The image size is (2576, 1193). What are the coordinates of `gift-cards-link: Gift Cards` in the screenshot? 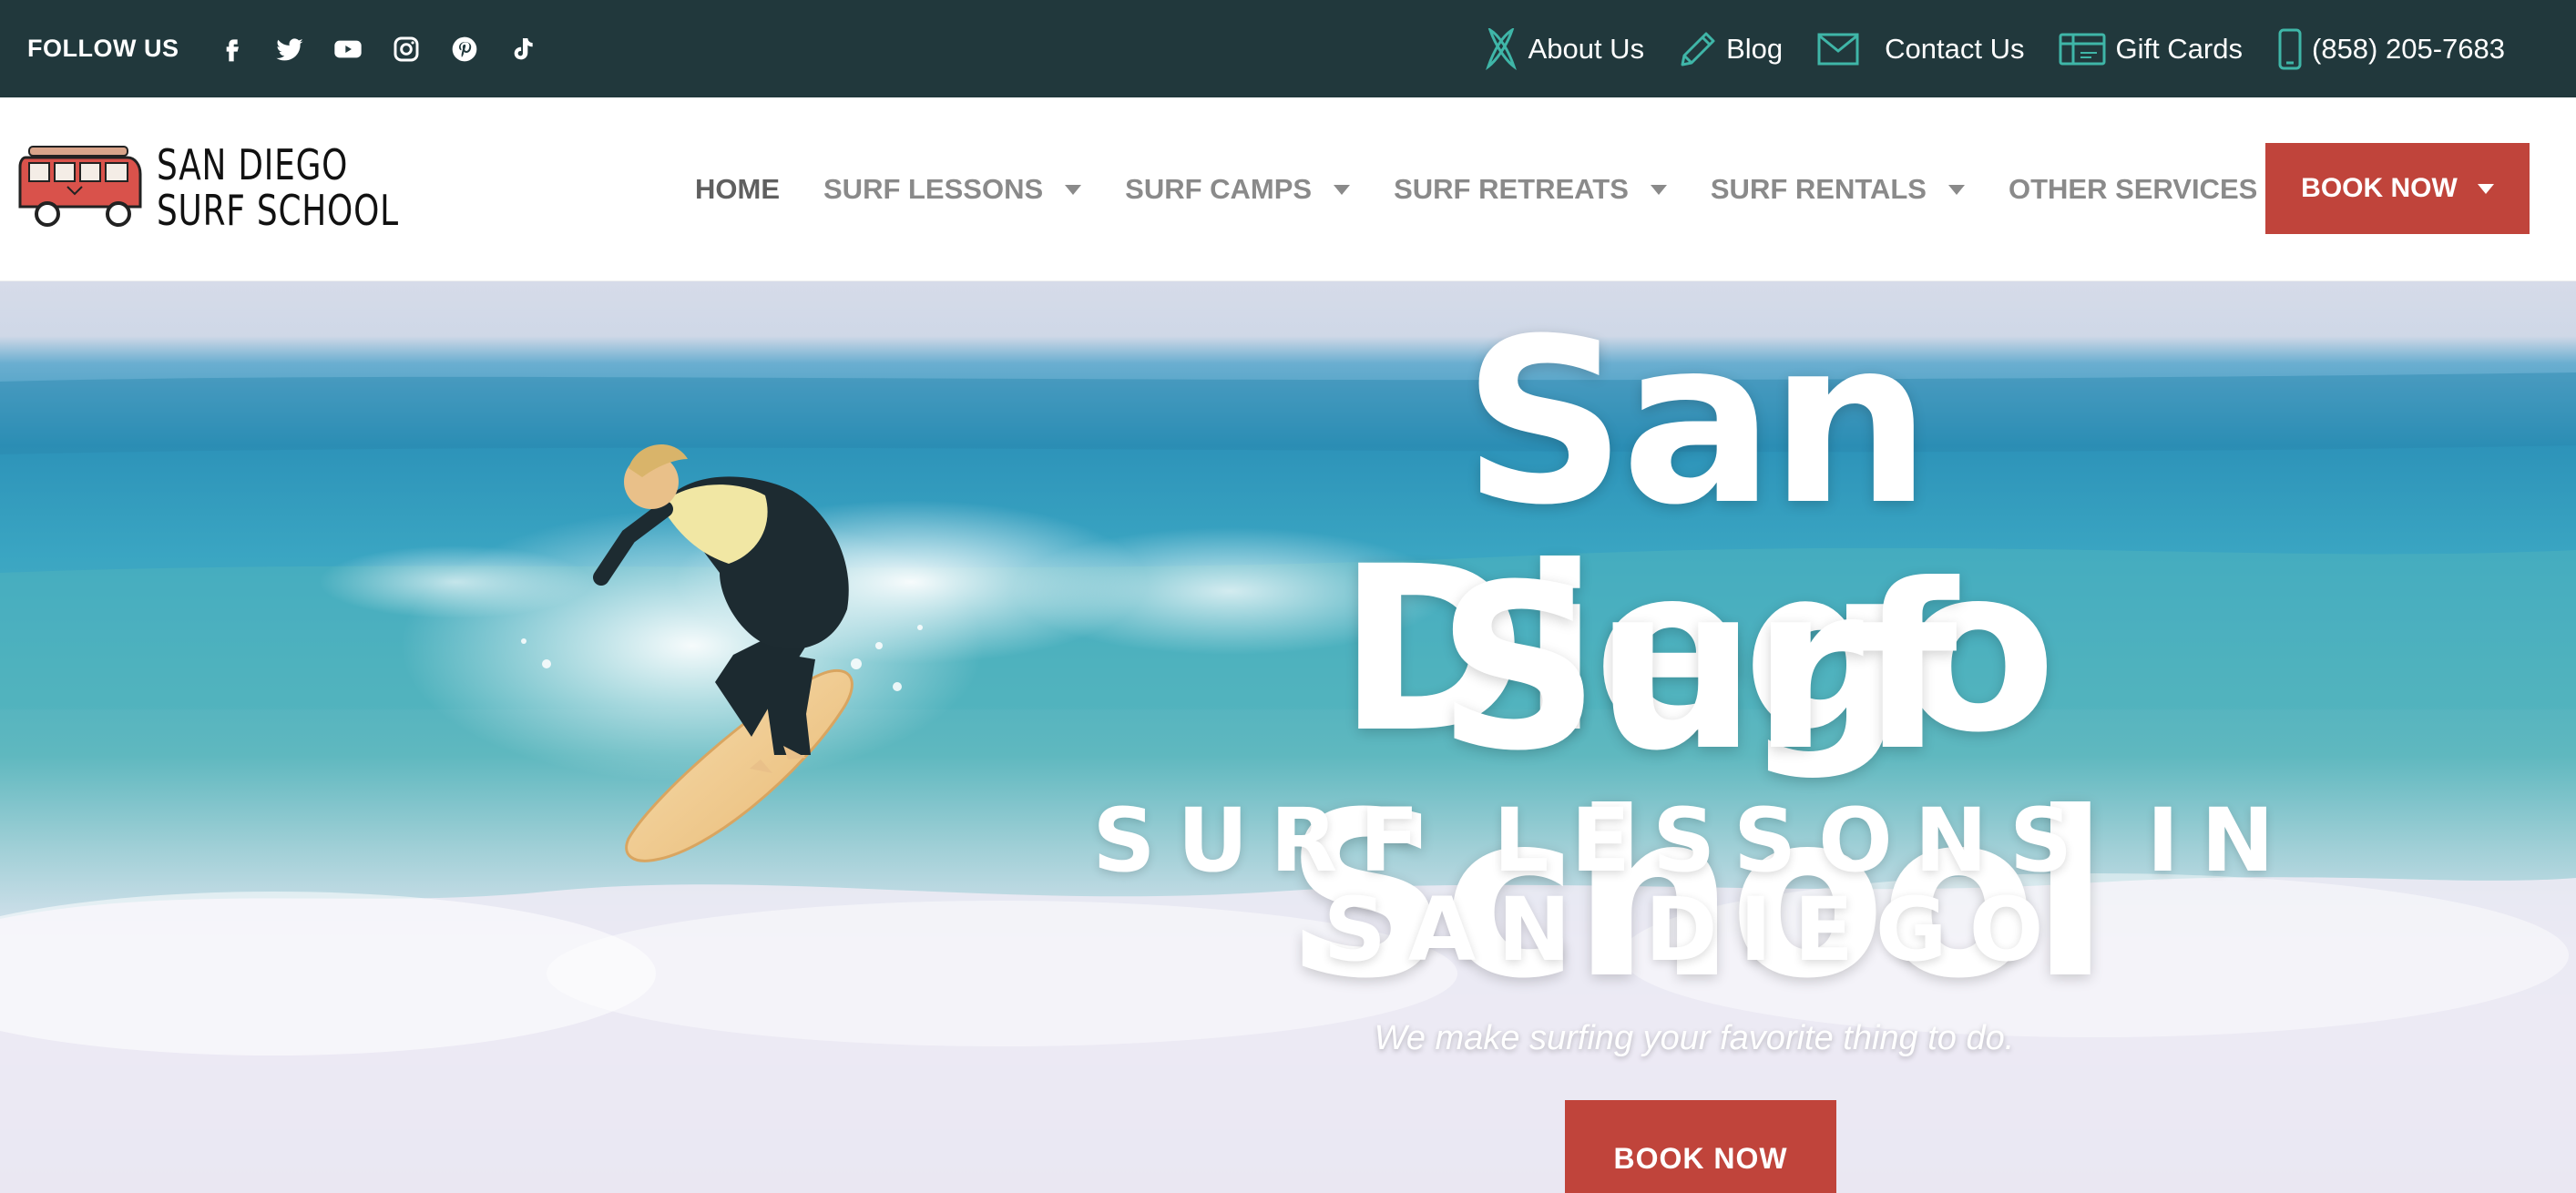 It's located at (2151, 49).